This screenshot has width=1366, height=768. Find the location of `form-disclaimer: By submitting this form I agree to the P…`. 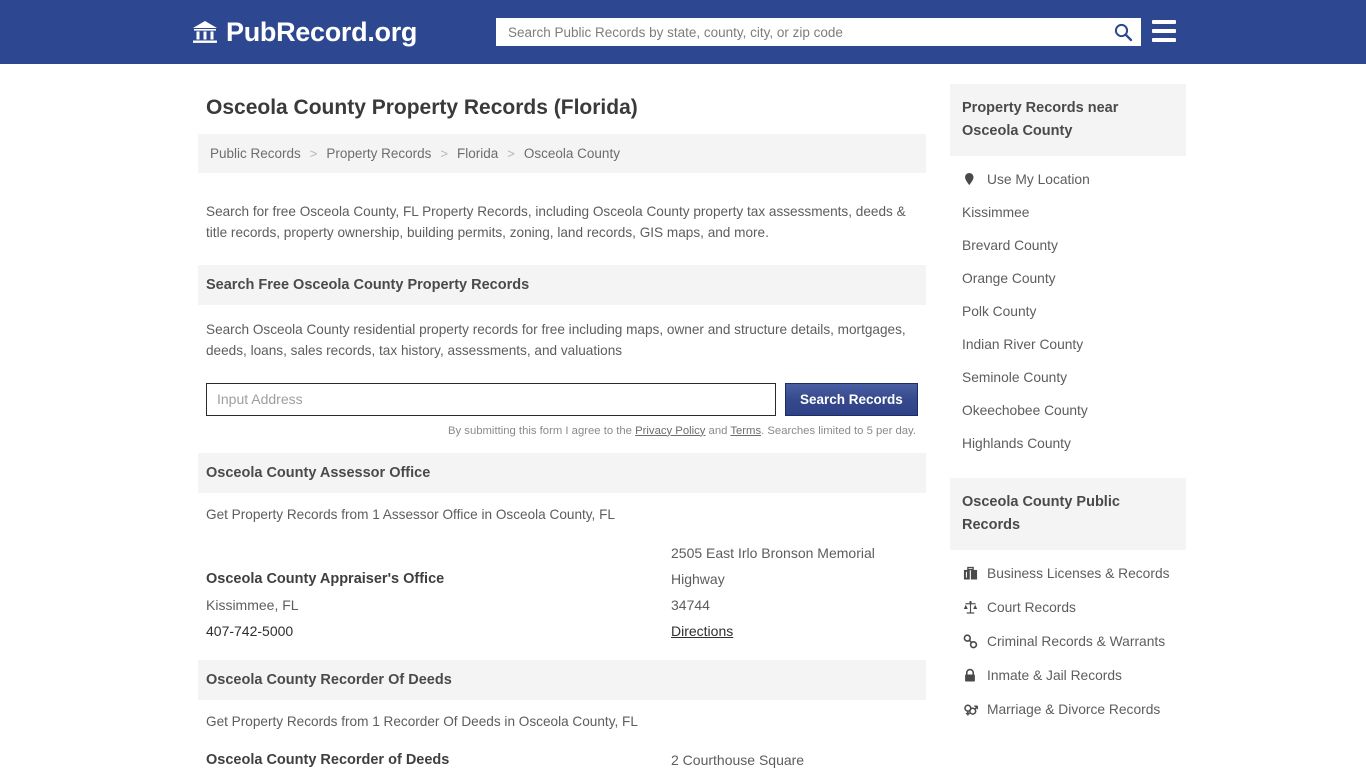

form-disclaimer: By submitting this form I agree to the P… is located at coordinates (562, 431).